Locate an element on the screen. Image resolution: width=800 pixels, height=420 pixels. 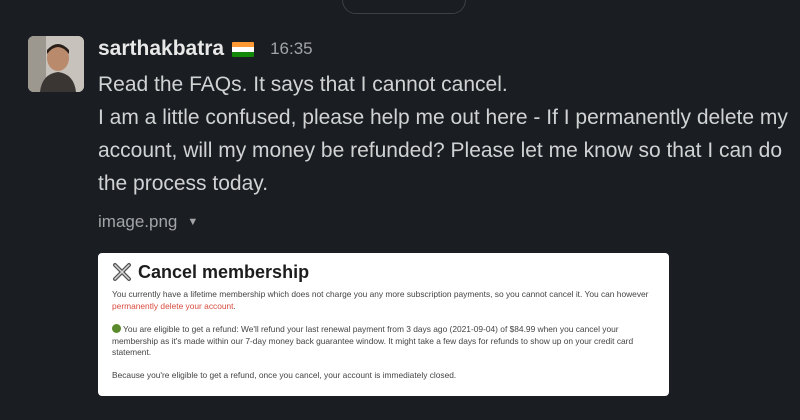
date-divider-pill is located at coordinates (404, 7).